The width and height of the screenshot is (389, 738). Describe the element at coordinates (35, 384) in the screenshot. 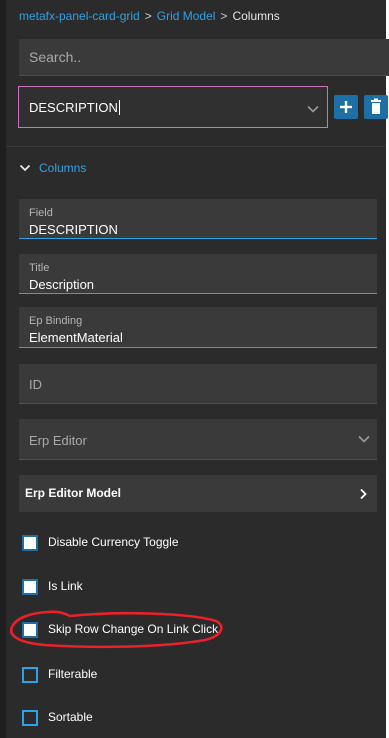

I see `id-placeholder: ID` at that location.